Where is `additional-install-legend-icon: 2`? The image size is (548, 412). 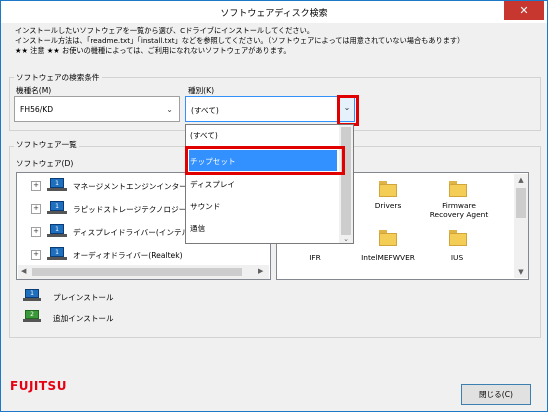
additional-install-legend-icon: 2 is located at coordinates (32, 316).